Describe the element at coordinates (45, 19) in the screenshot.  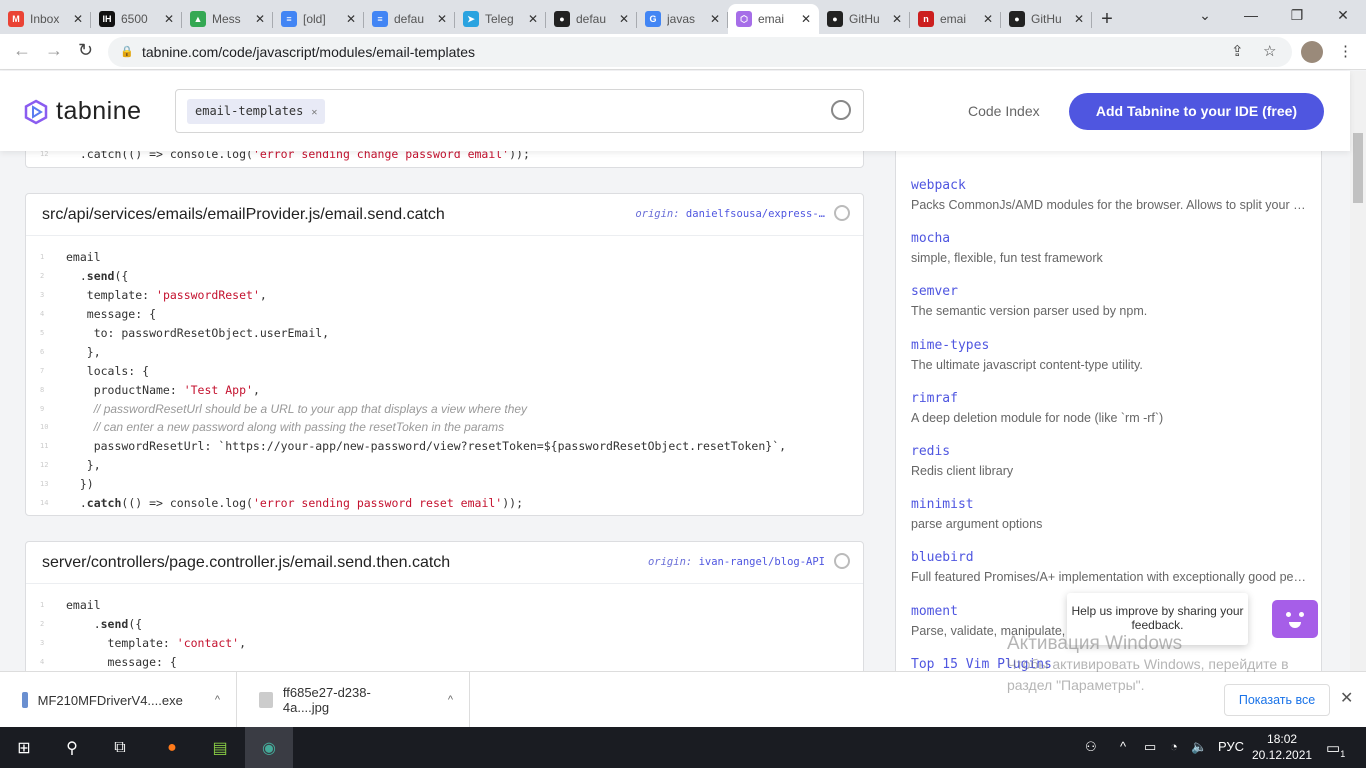
I see `browser-tab: M Inbox ✕` at that location.